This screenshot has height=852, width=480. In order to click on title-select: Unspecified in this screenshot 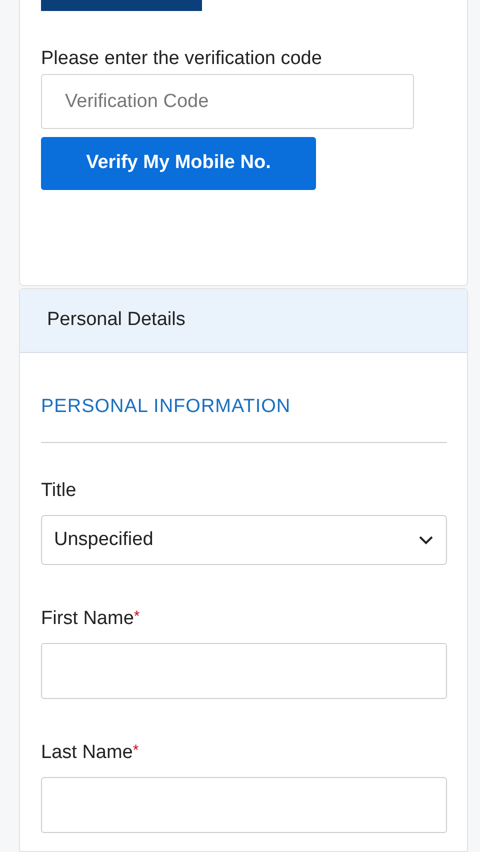, I will do `click(244, 540)`.